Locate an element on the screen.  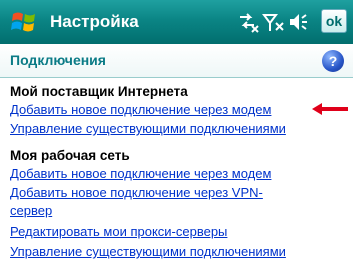
page-title: Подключения is located at coordinates (58, 60).